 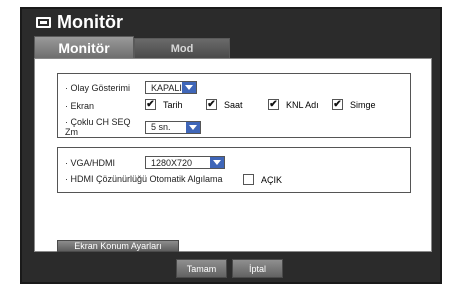 What do you see at coordinates (302, 104) in the screenshot?
I see `checkbox-channel-name-label: KNL Adı` at bounding box center [302, 104].